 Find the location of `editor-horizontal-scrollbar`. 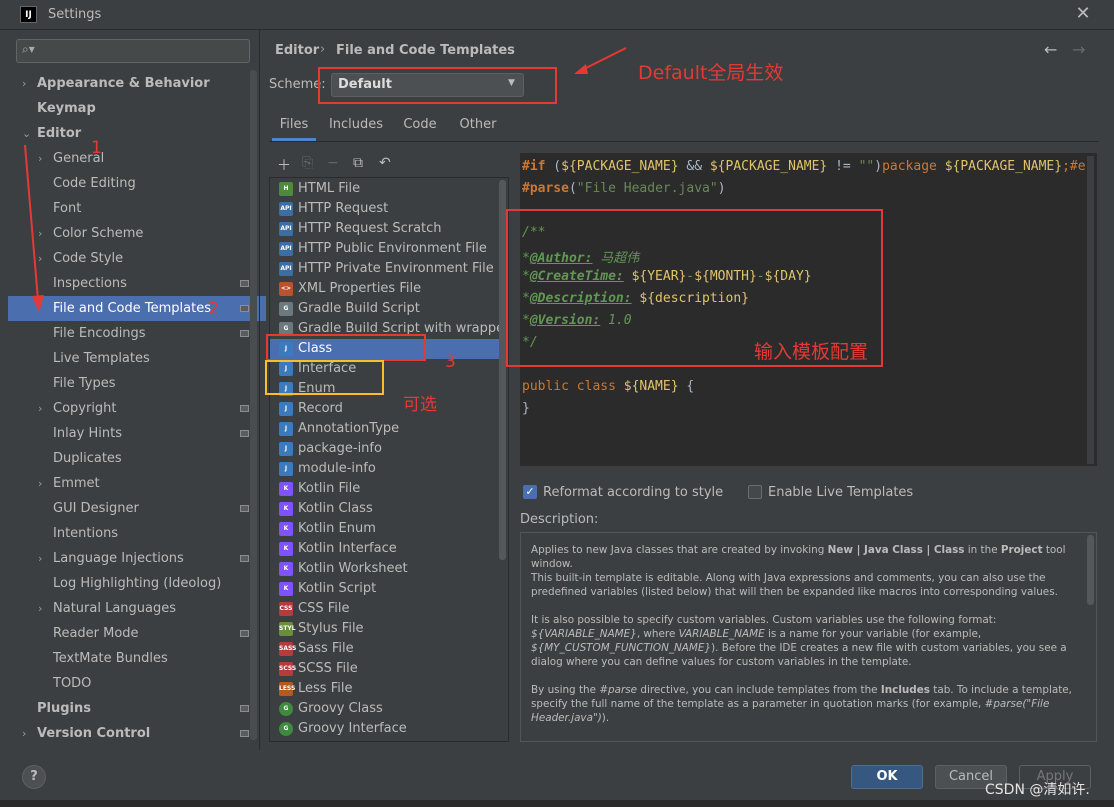

editor-horizontal-scrollbar is located at coordinates (808, 470).